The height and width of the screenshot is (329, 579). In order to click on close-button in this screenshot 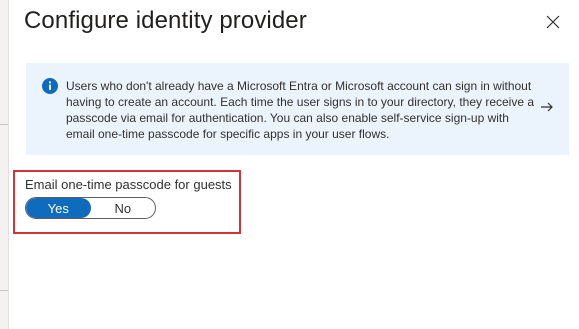, I will do `click(553, 22)`.